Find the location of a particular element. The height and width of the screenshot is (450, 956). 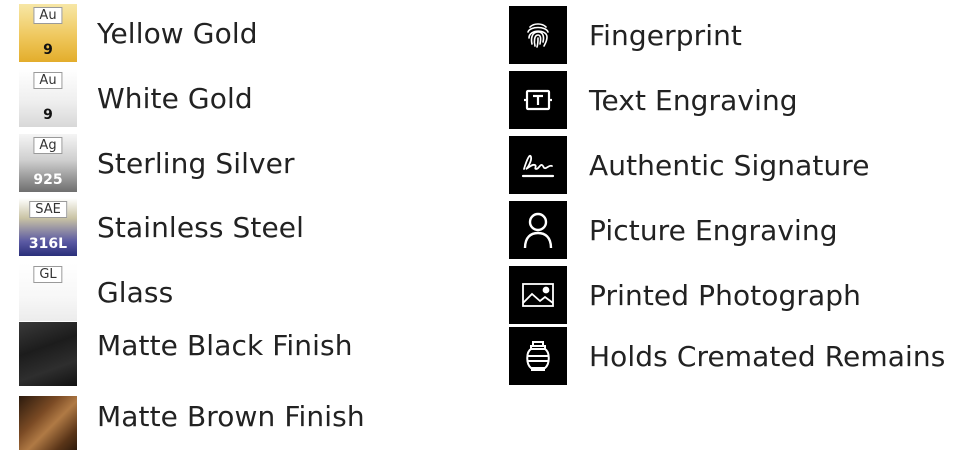

stainless-steel-swatch-icon: SAE 316L is located at coordinates (48, 227).